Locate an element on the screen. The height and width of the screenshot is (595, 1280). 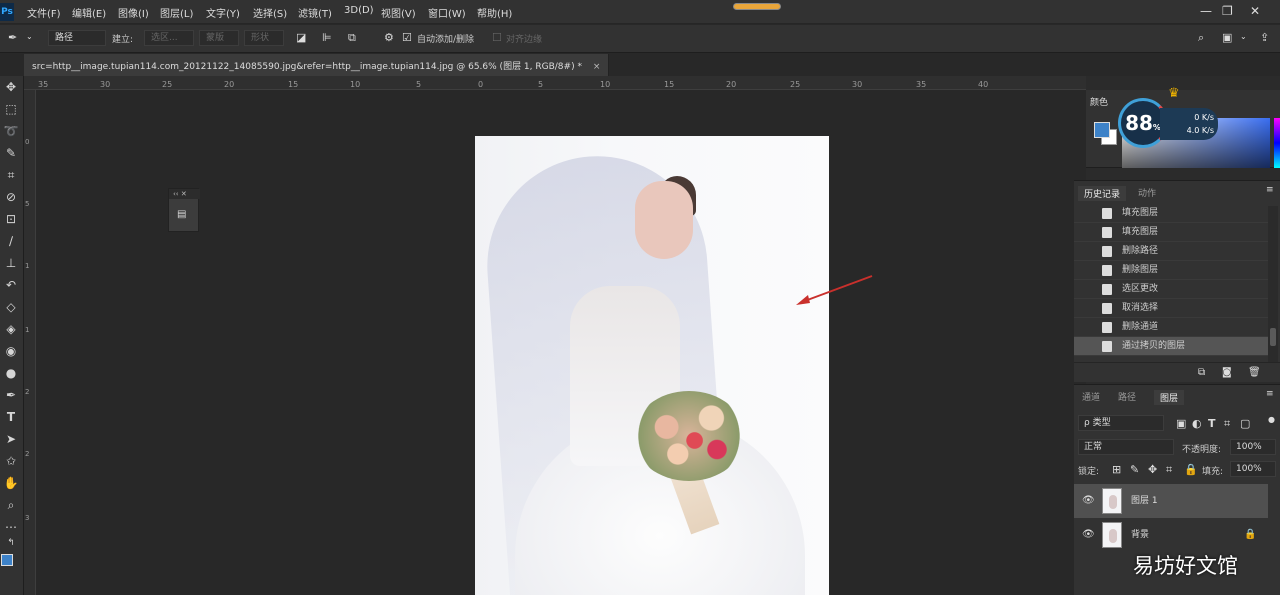
tab-layers: 图层 is located at coordinates (1169, 397).